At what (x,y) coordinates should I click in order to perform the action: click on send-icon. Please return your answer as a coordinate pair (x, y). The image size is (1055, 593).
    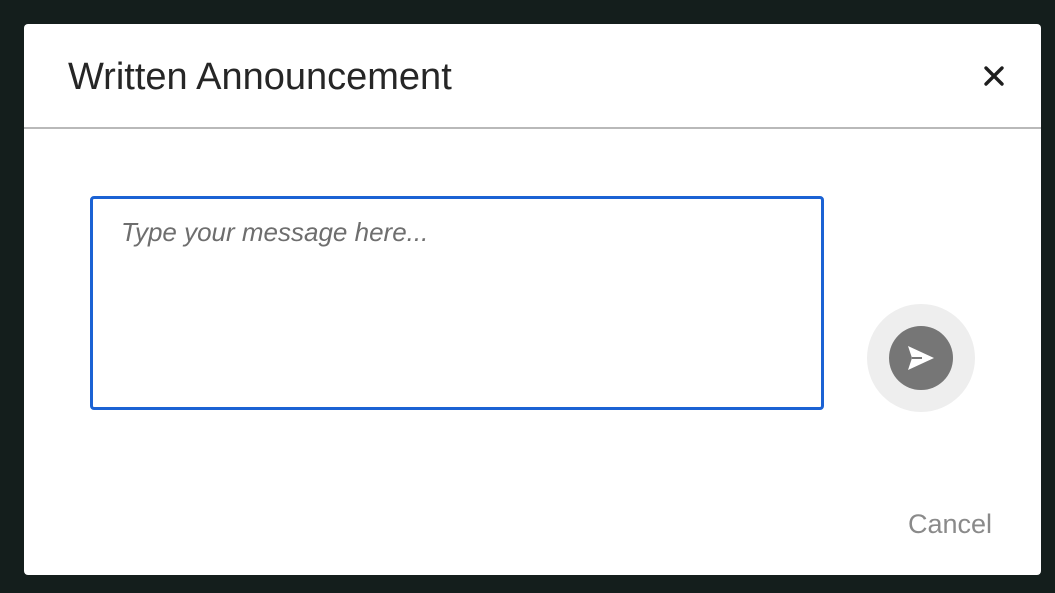
    Looking at the image, I should click on (921, 358).